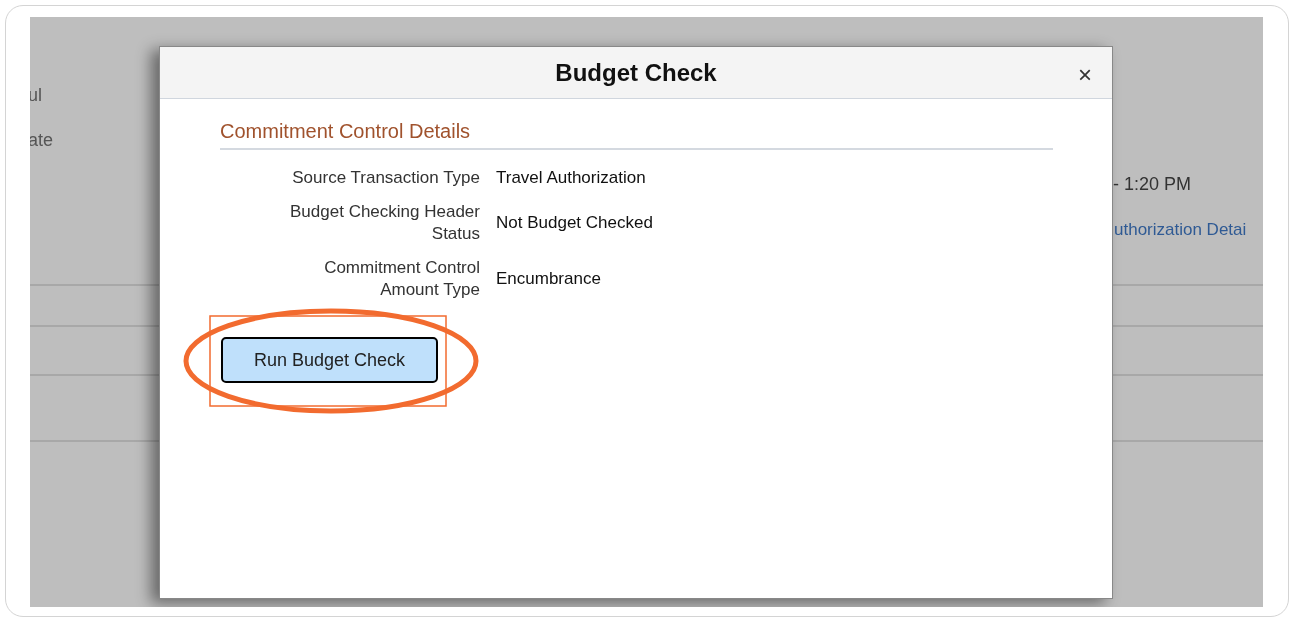  I want to click on field-value: Travel Authorization, so click(571, 178).